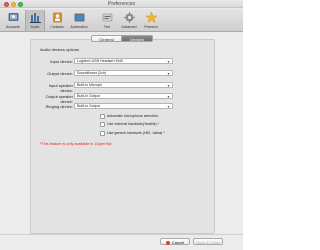  Describe the element at coordinates (123, 96) in the screenshot. I see `output-speaker-device-select: Built-in Output ▾` at that location.